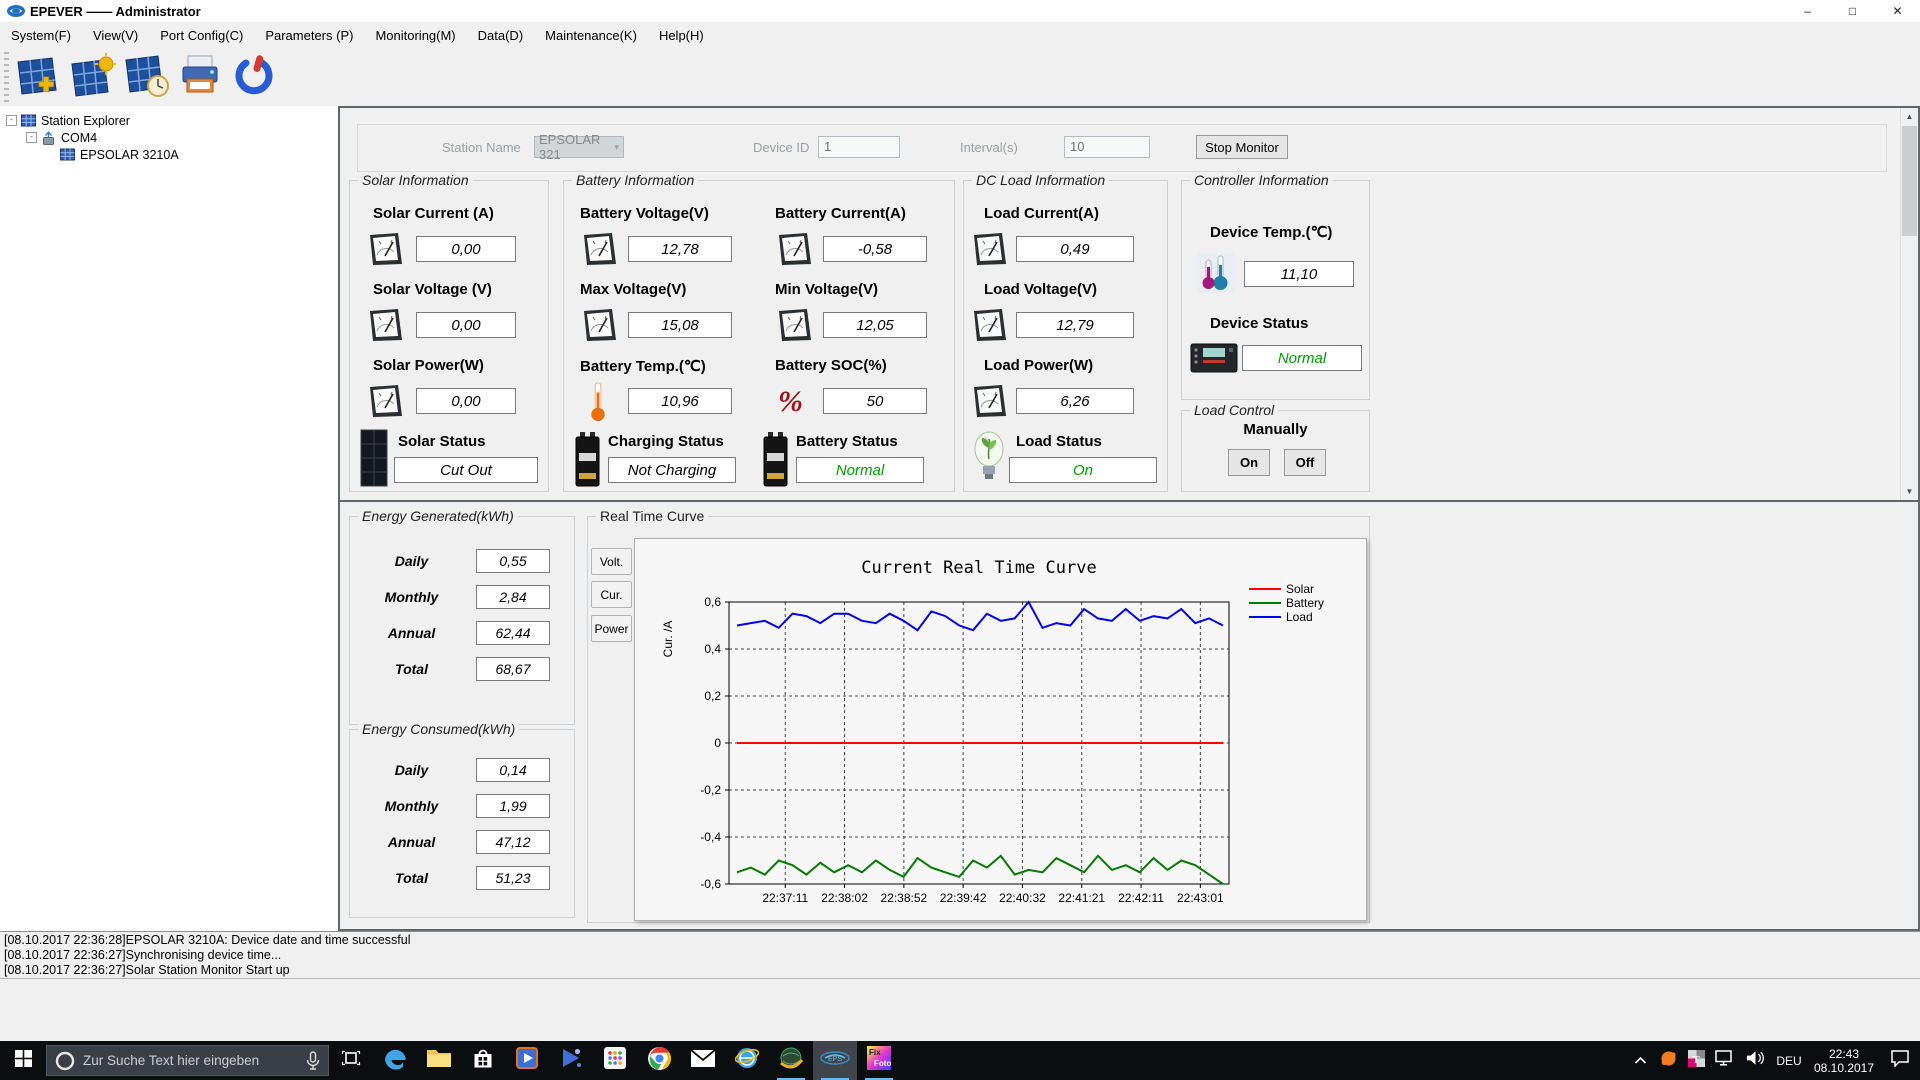 This screenshot has height=1080, width=1920. What do you see at coordinates (712, 649) in the screenshot?
I see `svg-text: 0,4` at bounding box center [712, 649].